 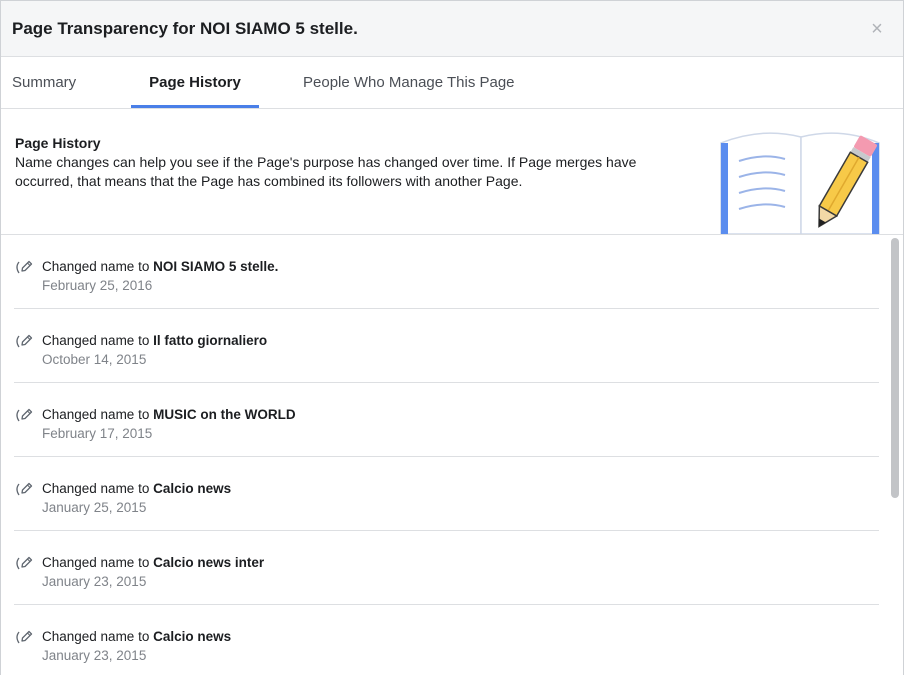 I want to click on history-item-date: February 17, 2015, so click(x=97, y=433).